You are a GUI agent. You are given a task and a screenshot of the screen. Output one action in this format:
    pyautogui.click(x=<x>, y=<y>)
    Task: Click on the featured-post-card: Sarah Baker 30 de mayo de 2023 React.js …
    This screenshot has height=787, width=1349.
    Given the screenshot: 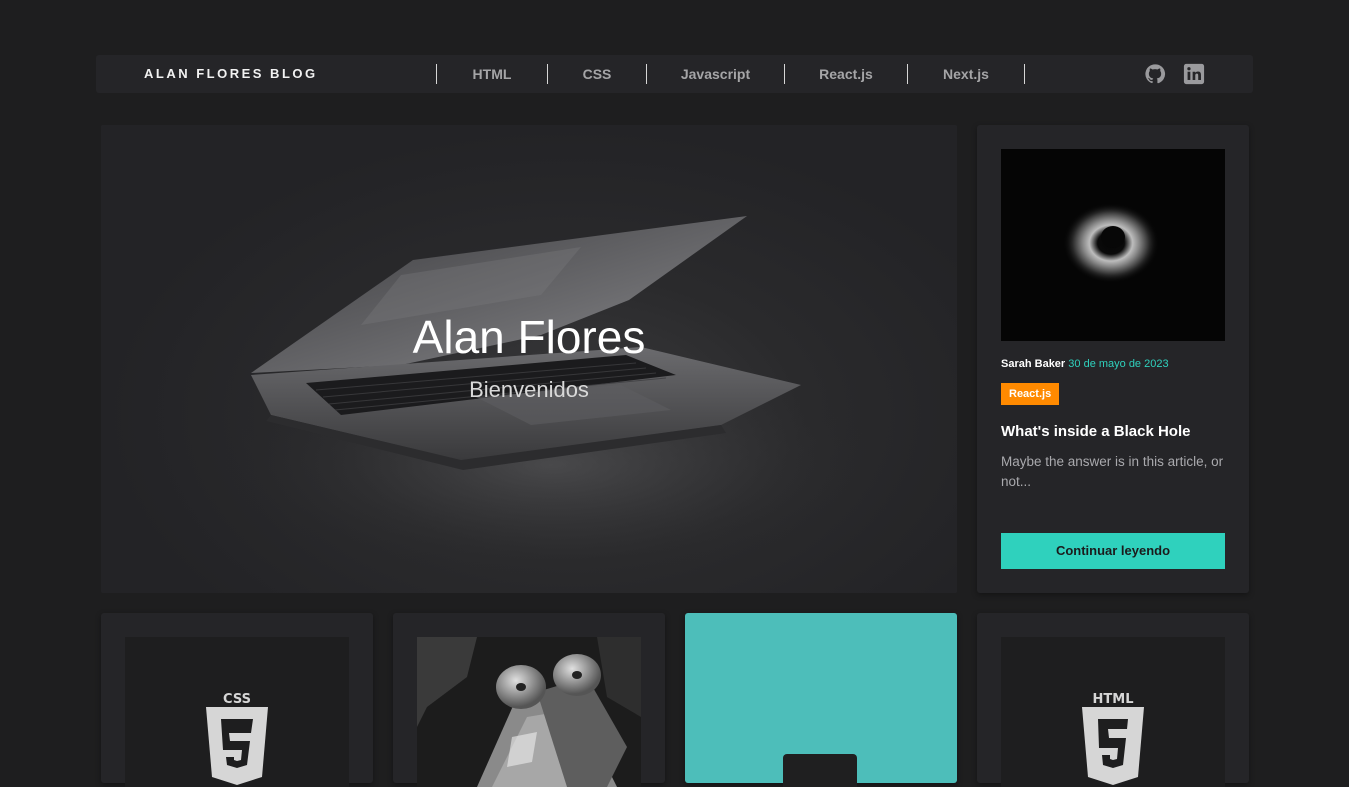 What is the action you would take?
    pyautogui.click(x=1113, y=359)
    